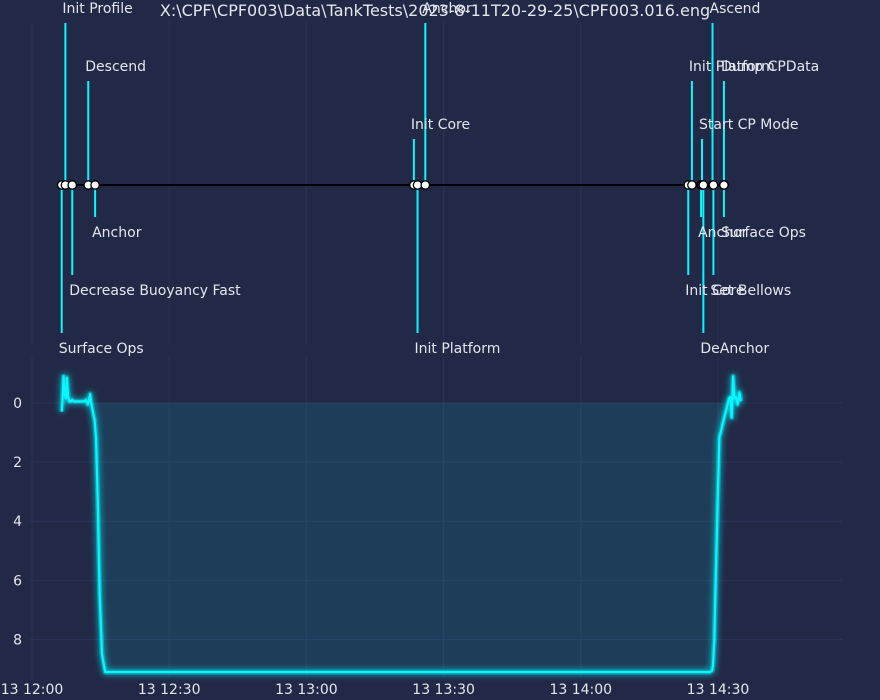  I want to click on y-tick-label: 0, so click(17, 404).